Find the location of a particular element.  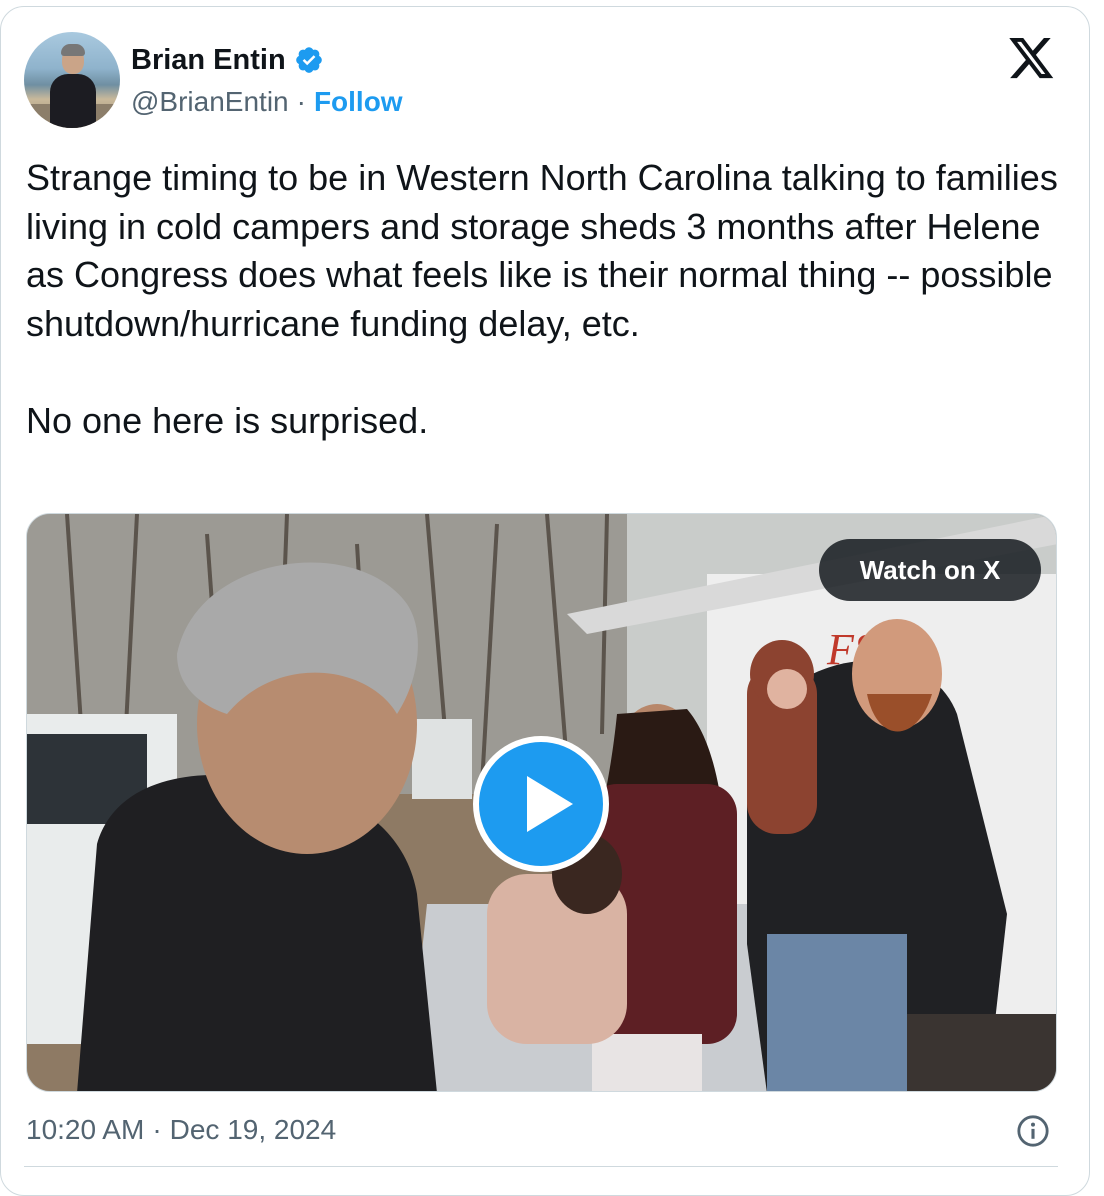

author-handle-row: @BrianEntin · Follow is located at coordinates (267, 102).